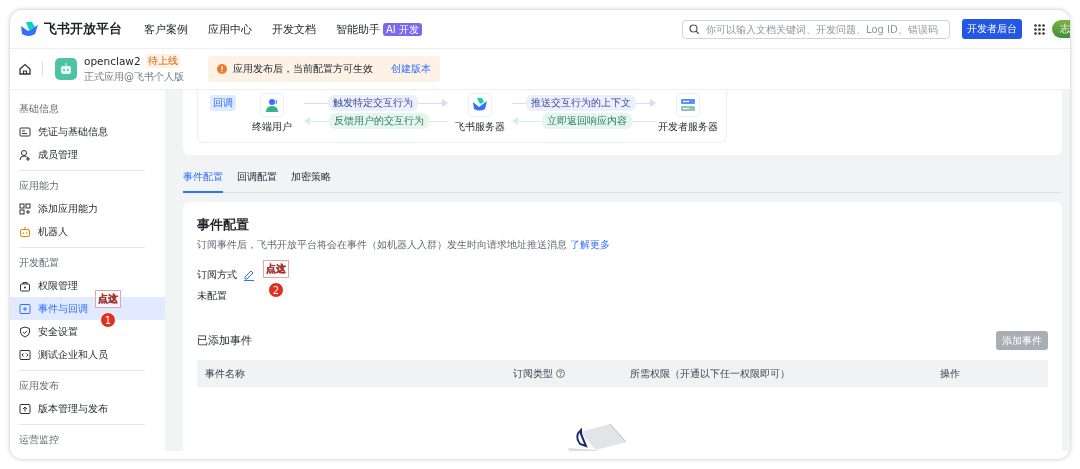 This screenshot has width=1080, height=469. What do you see at coordinates (166, 29) in the screenshot?
I see `nav-link: 客户案例` at bounding box center [166, 29].